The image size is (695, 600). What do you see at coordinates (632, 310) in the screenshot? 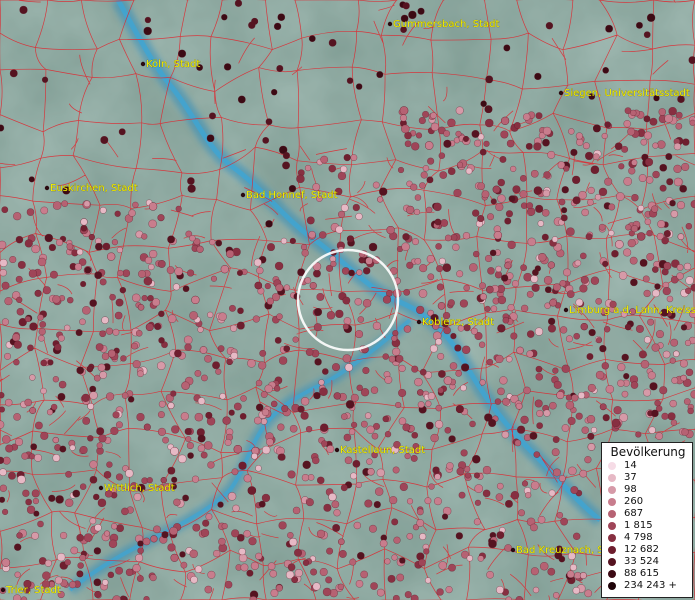
I see `city-label: Limburg a.d. Lahn, Kreisstadt` at bounding box center [632, 310].